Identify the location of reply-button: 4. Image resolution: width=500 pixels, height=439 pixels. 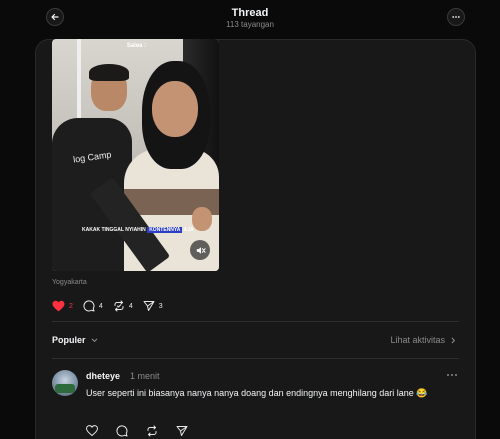
(93, 306).